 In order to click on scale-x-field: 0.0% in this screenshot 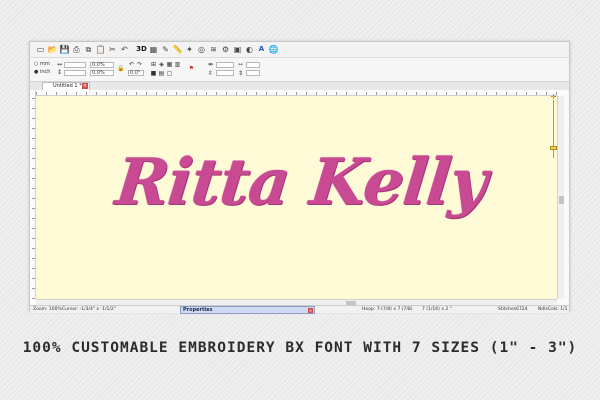, I will do `click(102, 65)`.